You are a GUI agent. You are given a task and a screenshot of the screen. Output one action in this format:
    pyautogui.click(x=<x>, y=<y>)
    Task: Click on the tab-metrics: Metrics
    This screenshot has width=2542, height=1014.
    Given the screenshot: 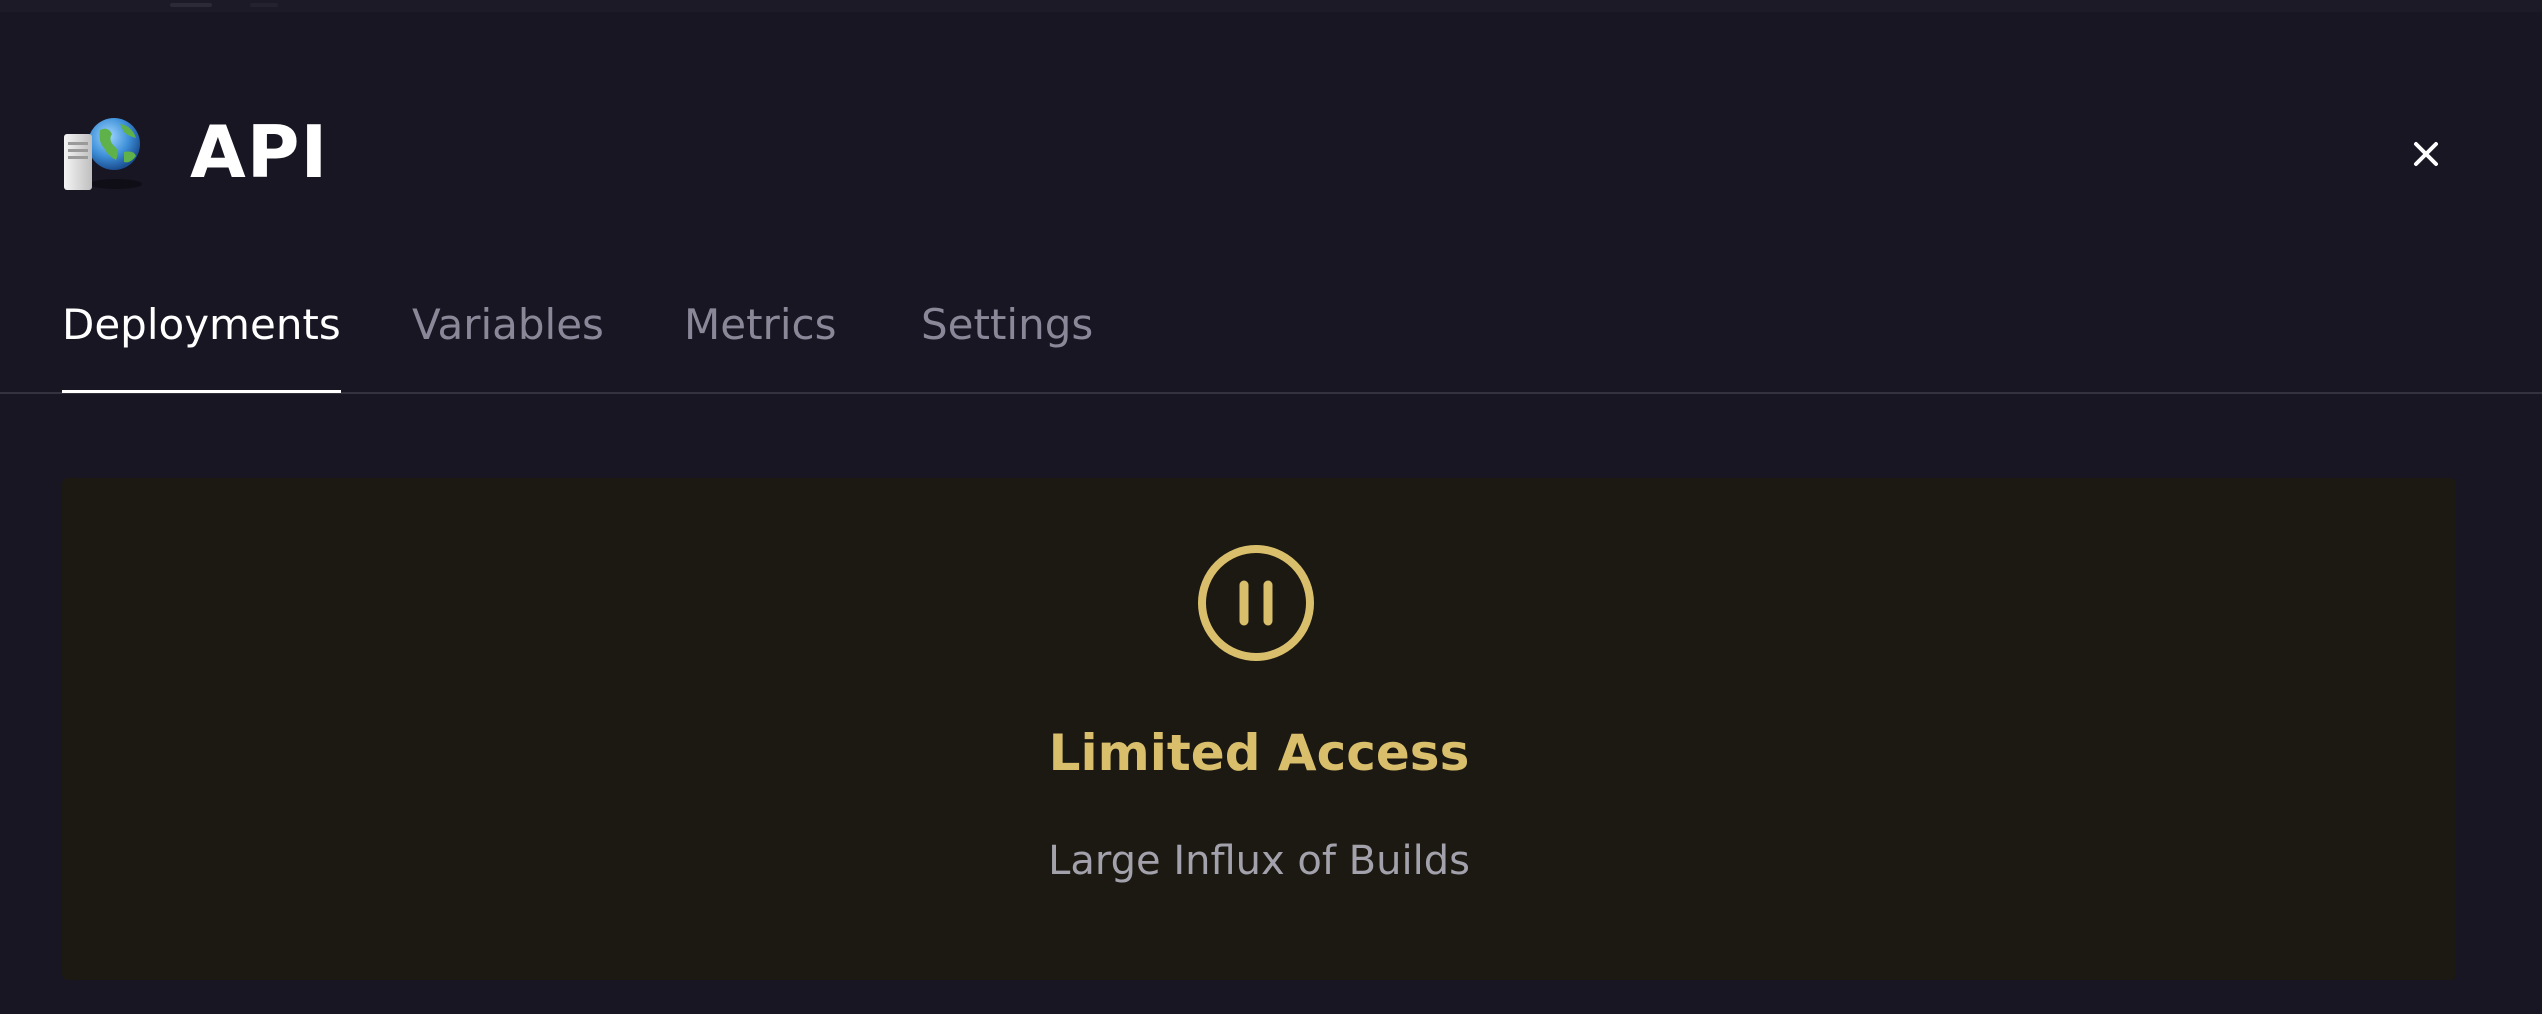 What is the action you would take?
    pyautogui.click(x=760, y=336)
    